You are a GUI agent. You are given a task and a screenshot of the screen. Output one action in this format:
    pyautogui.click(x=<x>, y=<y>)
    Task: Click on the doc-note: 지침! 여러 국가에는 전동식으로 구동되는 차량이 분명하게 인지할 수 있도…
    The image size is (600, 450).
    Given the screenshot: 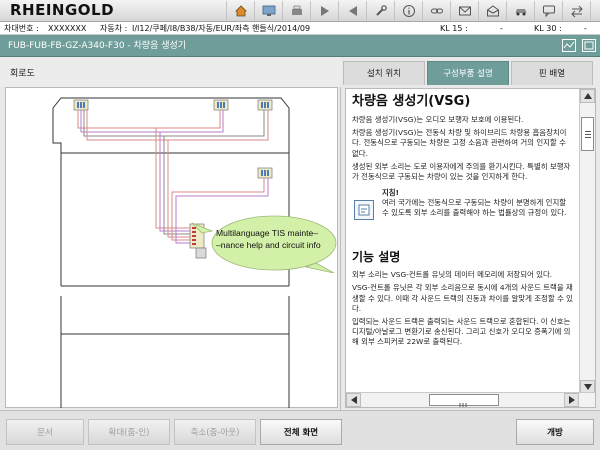 What is the action you would take?
    pyautogui.click(x=463, y=214)
    